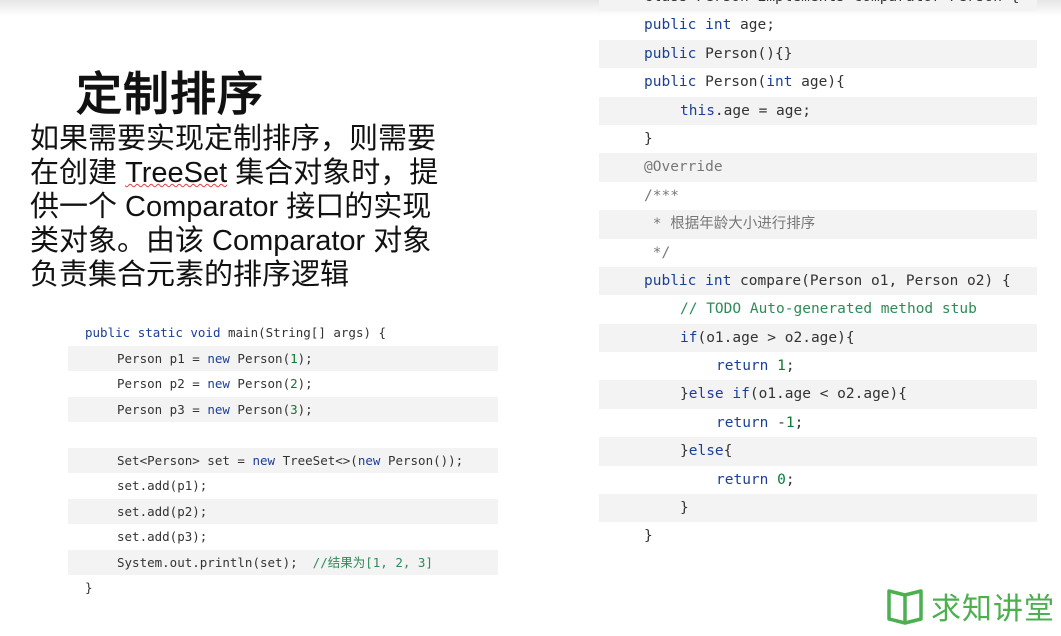 The image size is (1061, 636). I want to click on code-line: set.add(p1);, so click(162, 485).